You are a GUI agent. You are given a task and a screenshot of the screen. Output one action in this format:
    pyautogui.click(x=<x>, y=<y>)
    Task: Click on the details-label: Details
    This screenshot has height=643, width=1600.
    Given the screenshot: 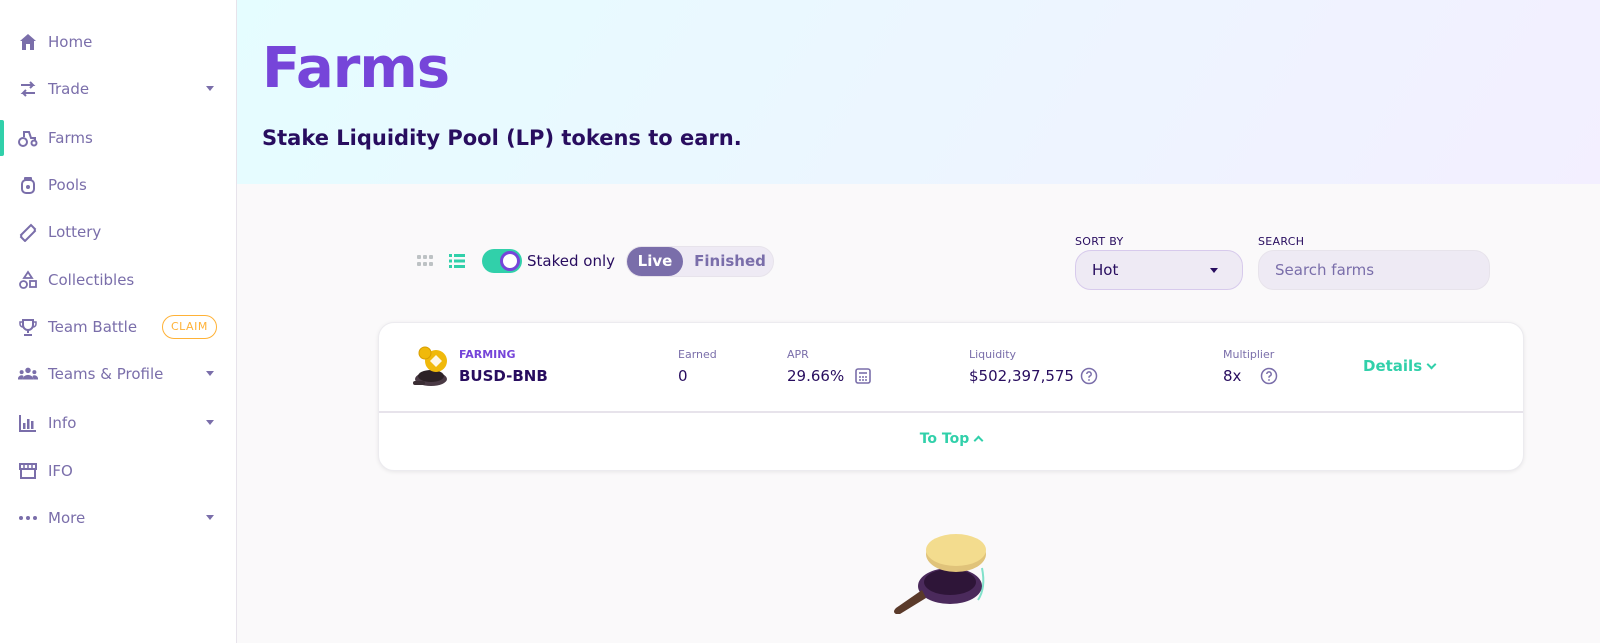 What is the action you would take?
    pyautogui.click(x=1393, y=366)
    